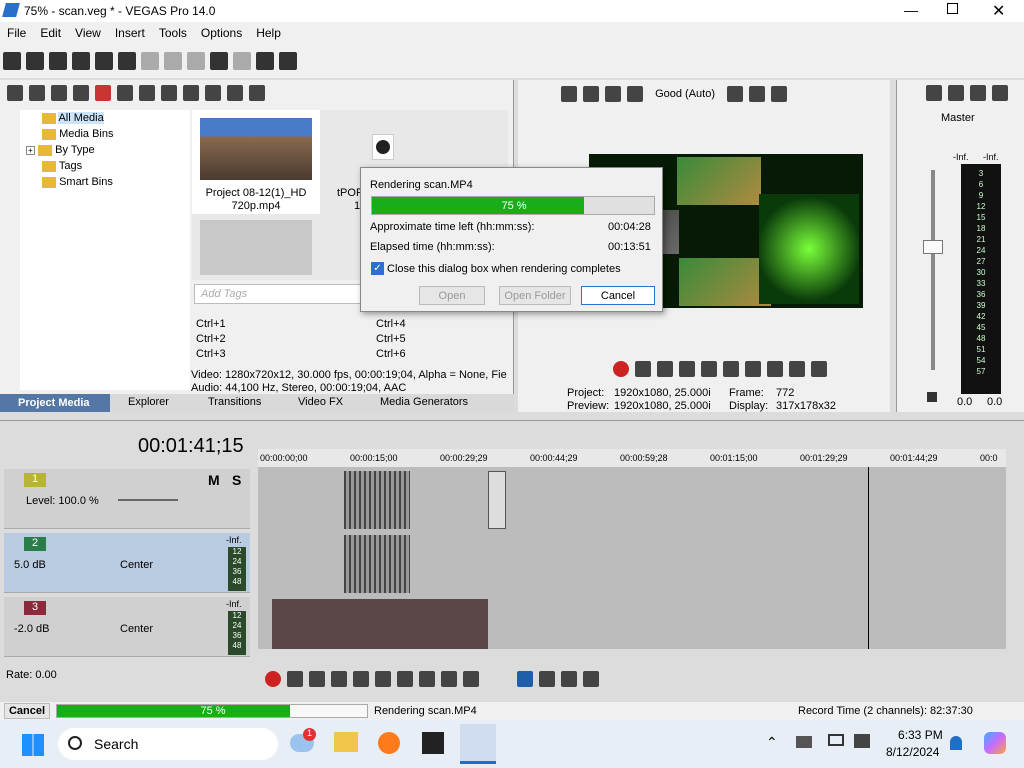 This screenshot has height=768, width=1024. Describe the element at coordinates (62, 166) in the screenshot. I see `tree-item-tags: Tags` at that location.